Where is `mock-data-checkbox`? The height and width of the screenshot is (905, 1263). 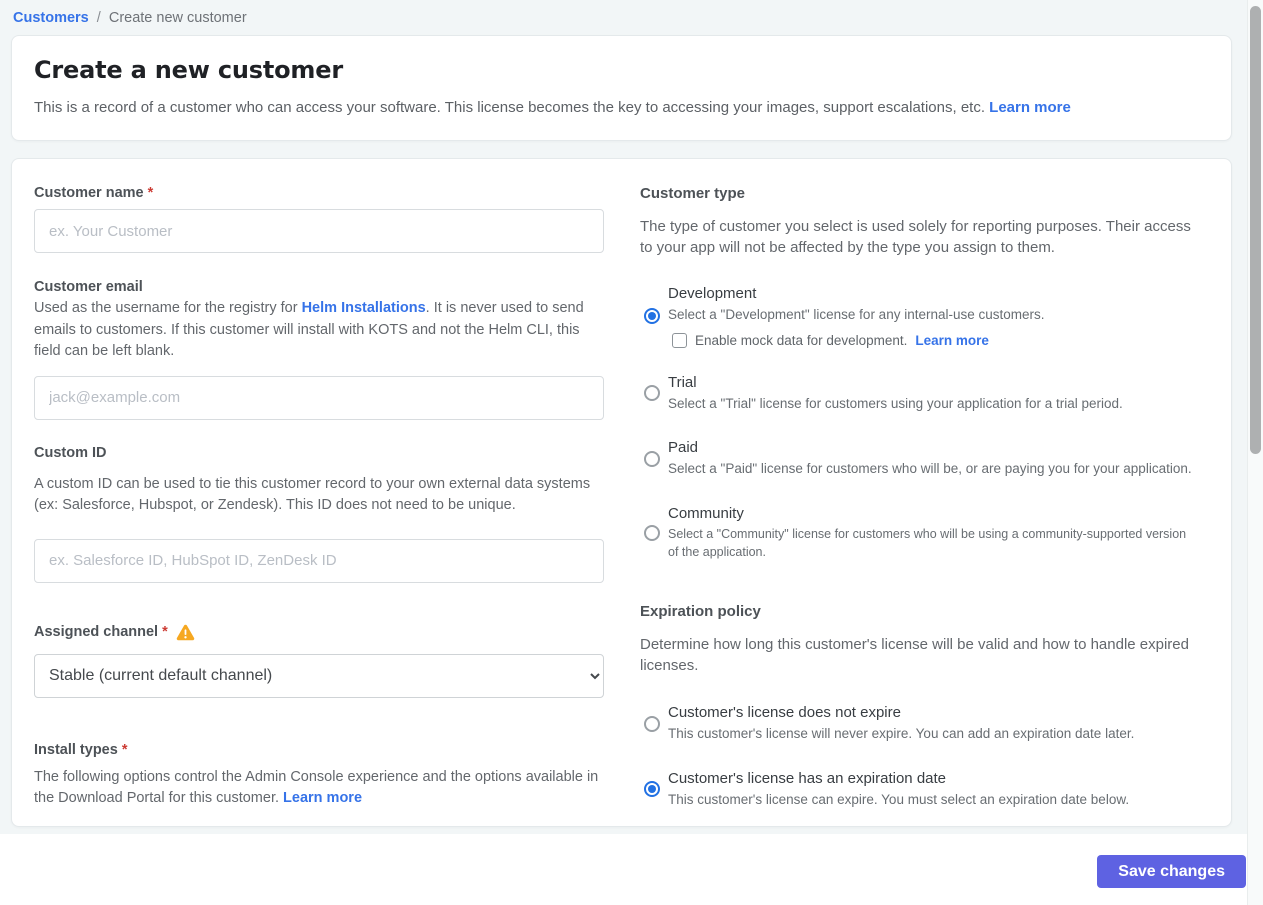
mock-data-checkbox is located at coordinates (679, 340).